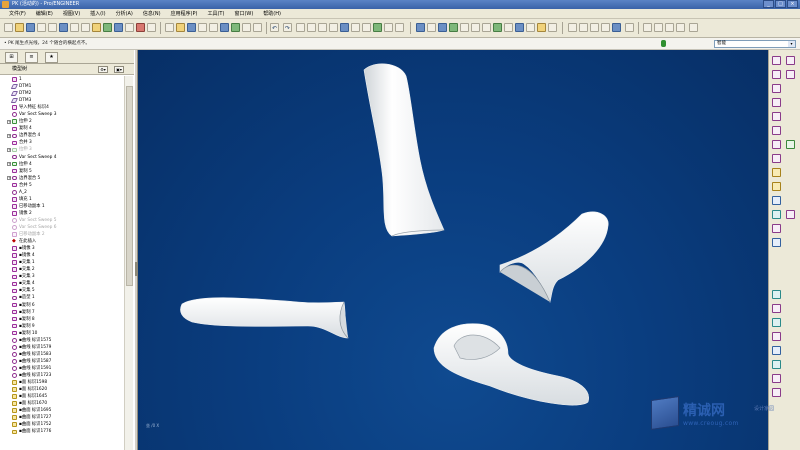  I want to click on regenerate-icon, so click(257, 27).